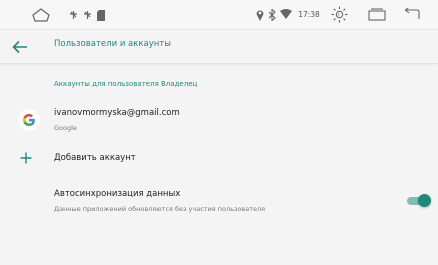 Image resolution: width=438 pixels, height=265 pixels. I want to click on arrow-left-icon, so click(20, 47).